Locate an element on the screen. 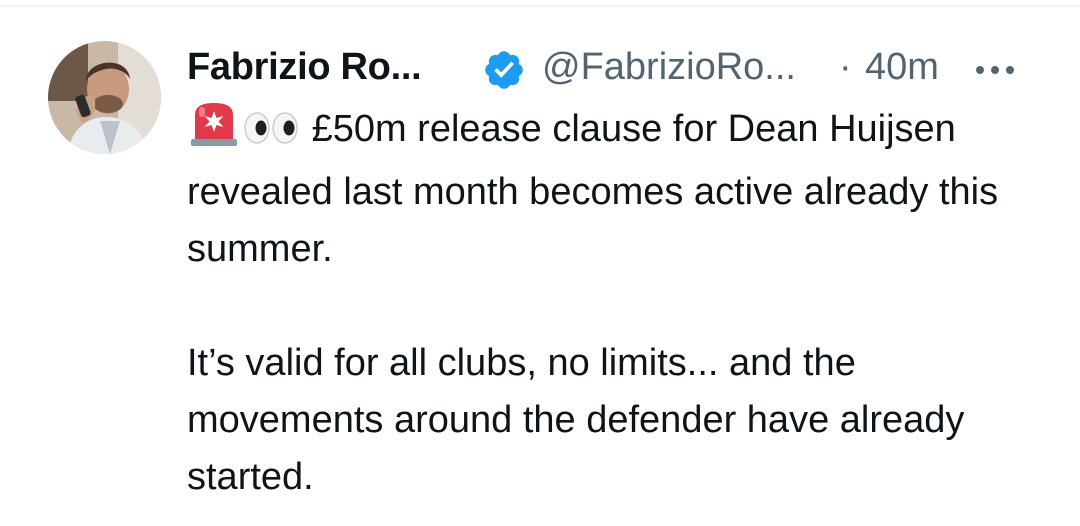 The height and width of the screenshot is (526, 1080). author-avatar is located at coordinates (104, 97).